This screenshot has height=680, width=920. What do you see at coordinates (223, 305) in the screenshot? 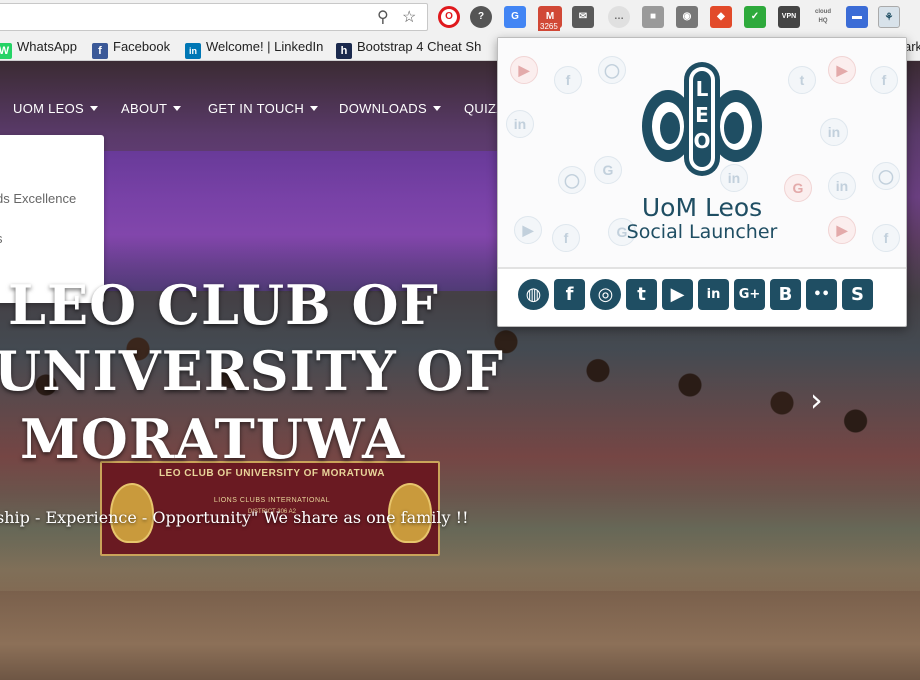
I see `headline-line-1: LEO CLUB OF` at bounding box center [223, 305].